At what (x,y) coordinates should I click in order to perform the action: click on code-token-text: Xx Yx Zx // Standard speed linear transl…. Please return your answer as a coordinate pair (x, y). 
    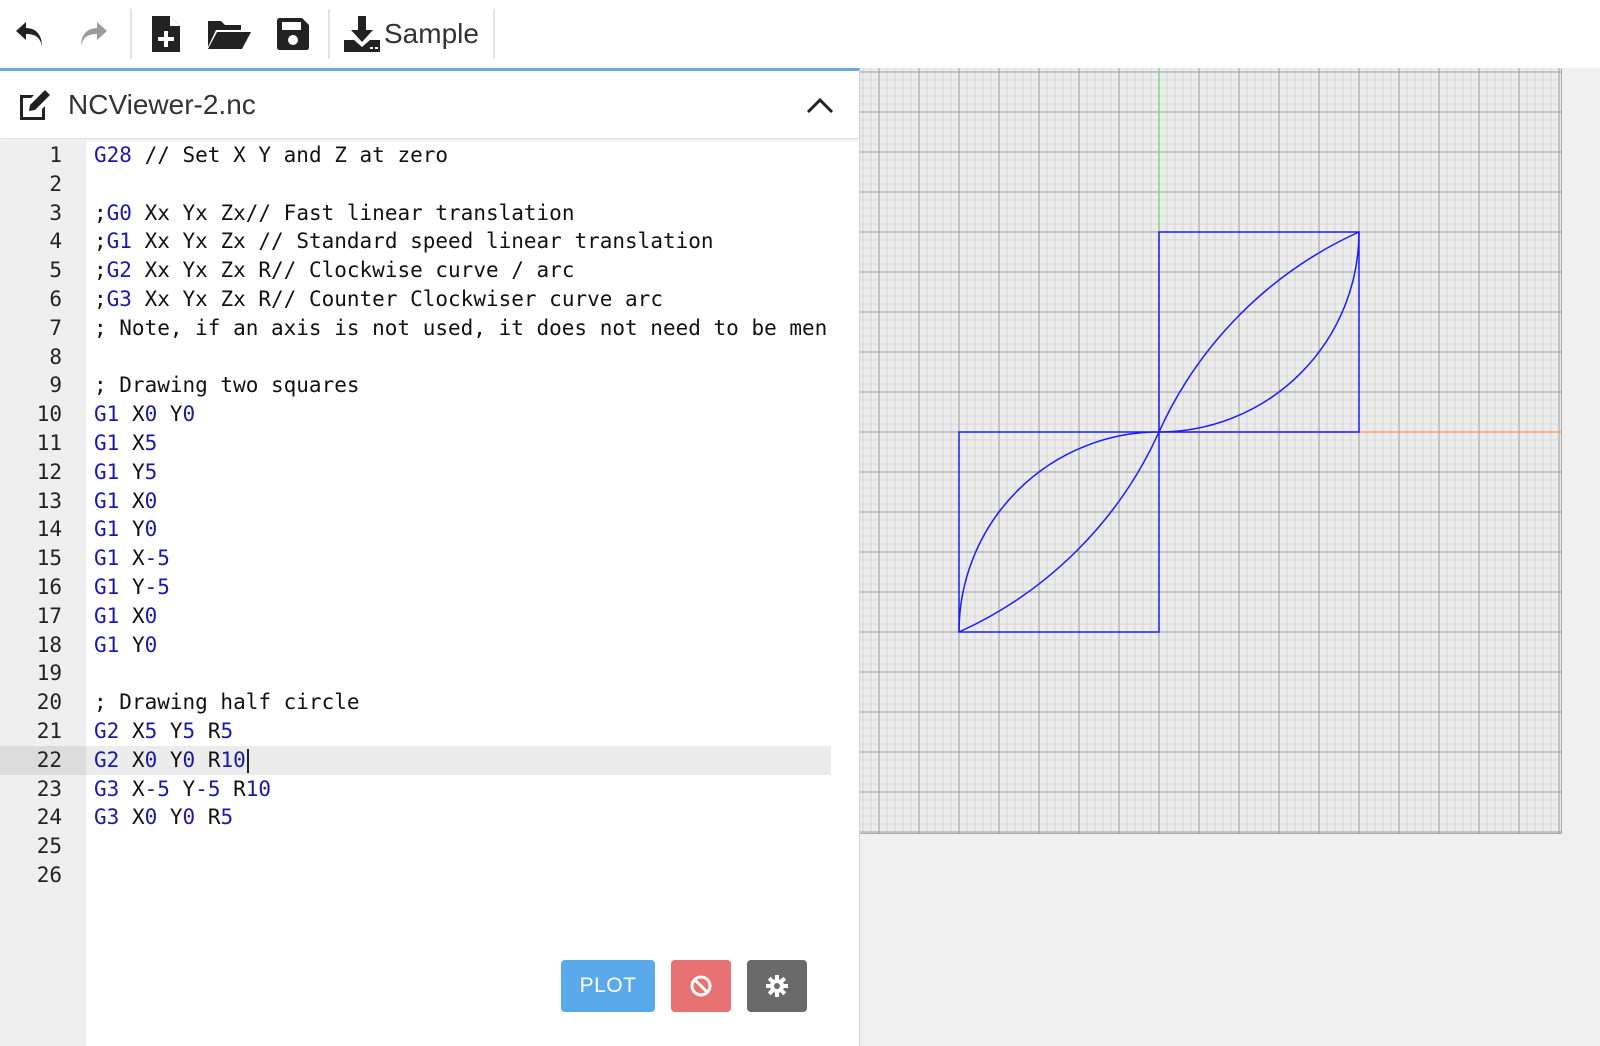
    Looking at the image, I should click on (422, 241).